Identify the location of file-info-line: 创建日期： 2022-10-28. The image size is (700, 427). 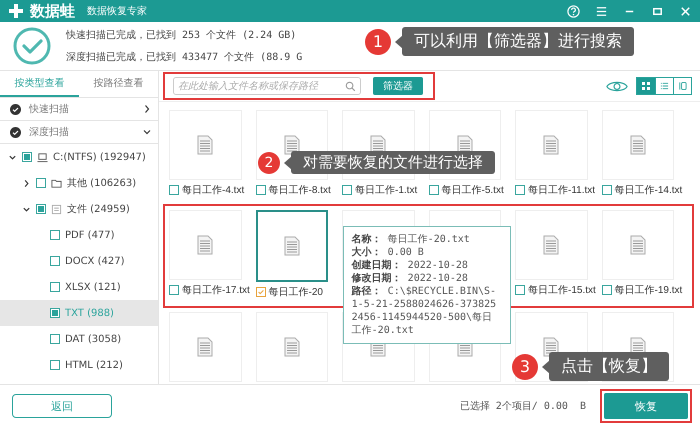
(410, 265).